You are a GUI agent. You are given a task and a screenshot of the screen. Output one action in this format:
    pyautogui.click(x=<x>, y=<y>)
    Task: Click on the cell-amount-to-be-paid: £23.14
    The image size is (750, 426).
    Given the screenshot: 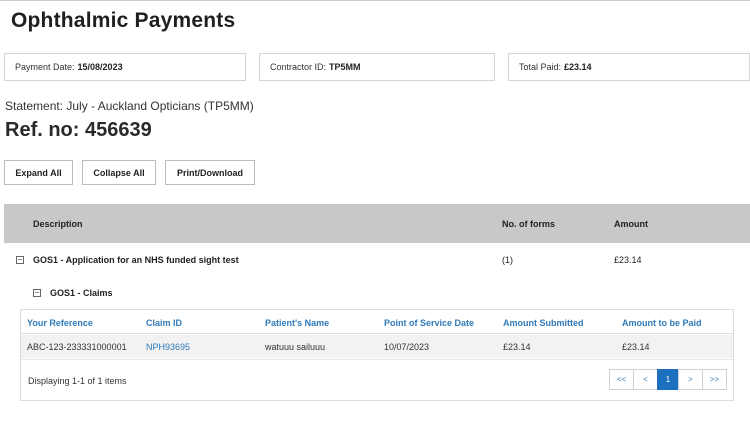 What is the action you would take?
    pyautogui.click(x=636, y=347)
    